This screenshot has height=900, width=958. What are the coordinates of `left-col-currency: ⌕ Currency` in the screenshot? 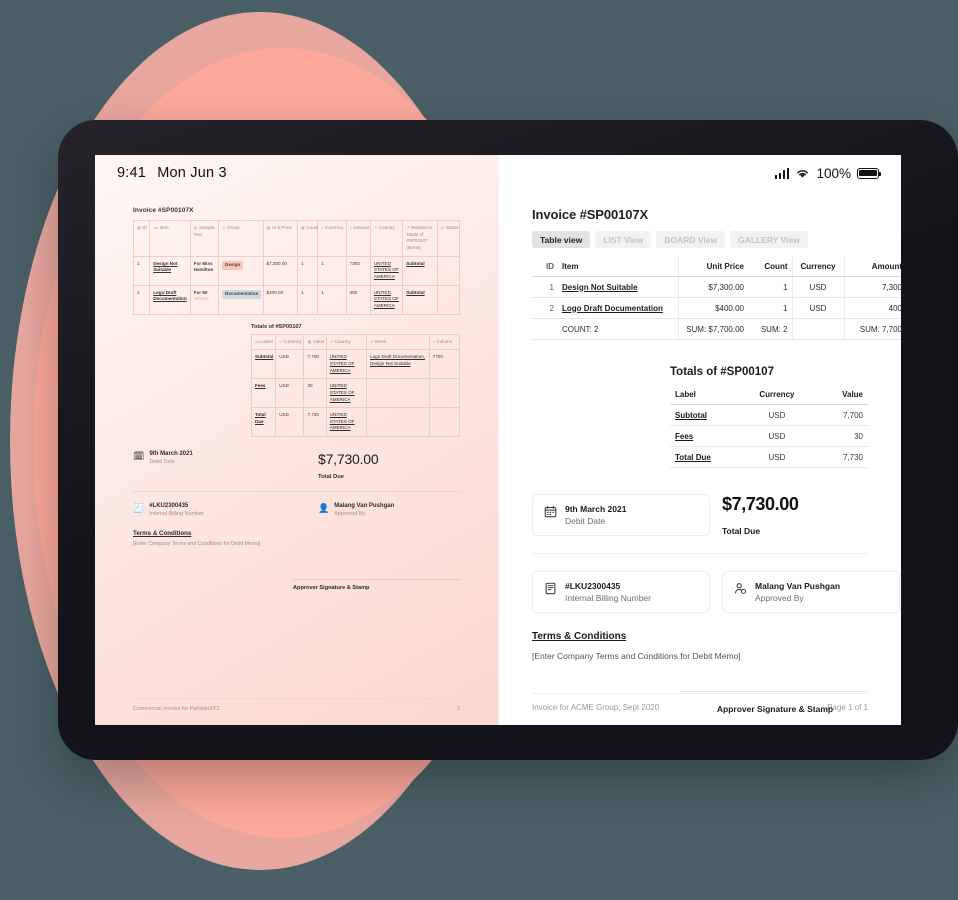 It's located at (332, 238).